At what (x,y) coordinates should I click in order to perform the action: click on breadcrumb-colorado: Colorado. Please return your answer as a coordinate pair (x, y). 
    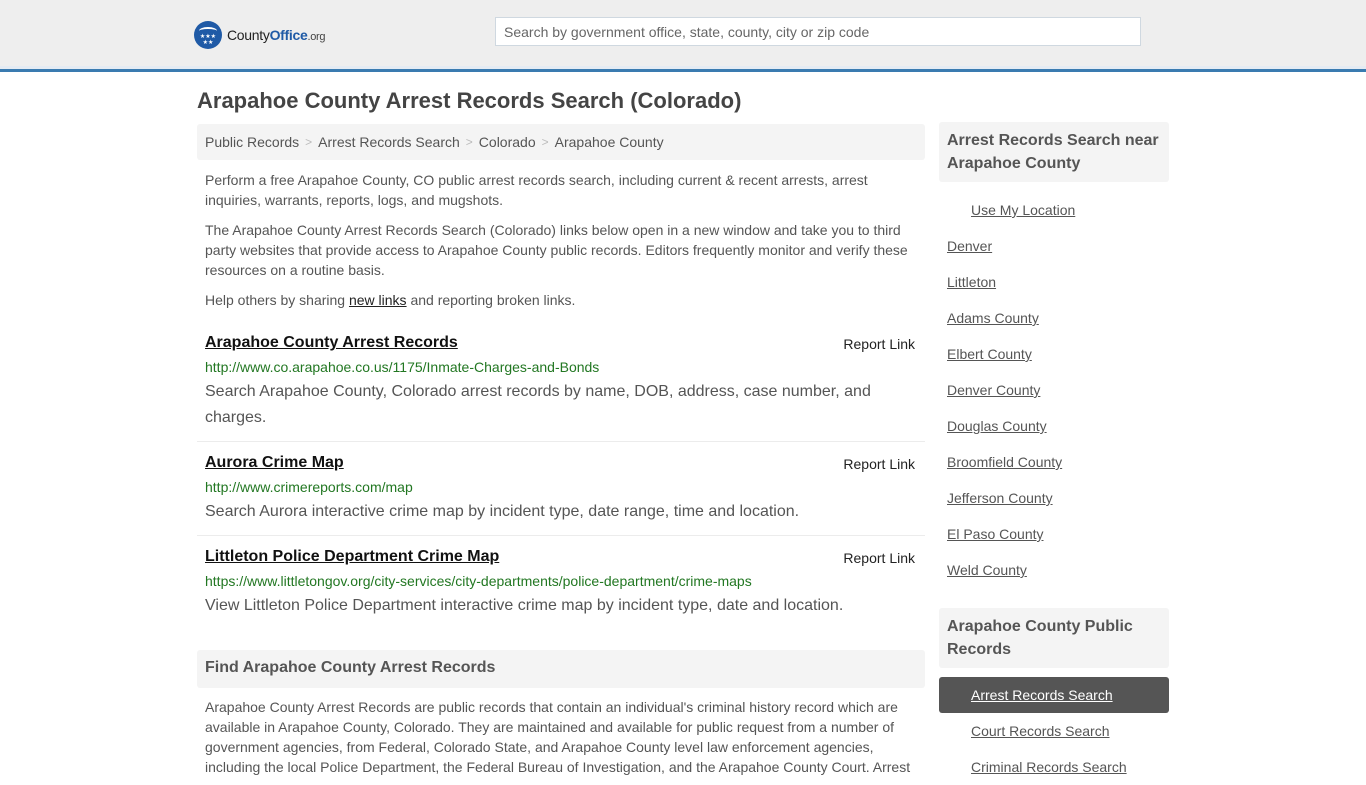
    Looking at the image, I should click on (507, 142).